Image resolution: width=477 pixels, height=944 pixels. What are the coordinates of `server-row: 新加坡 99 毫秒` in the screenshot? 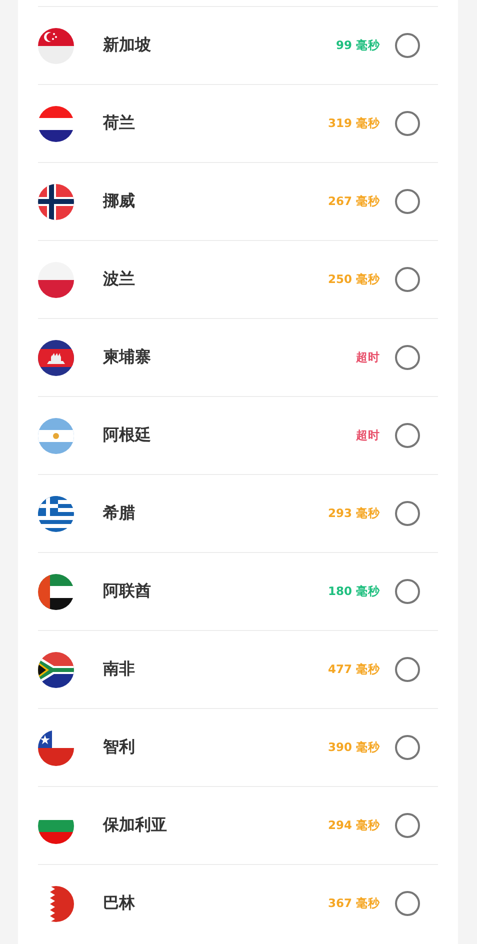 It's located at (238, 45).